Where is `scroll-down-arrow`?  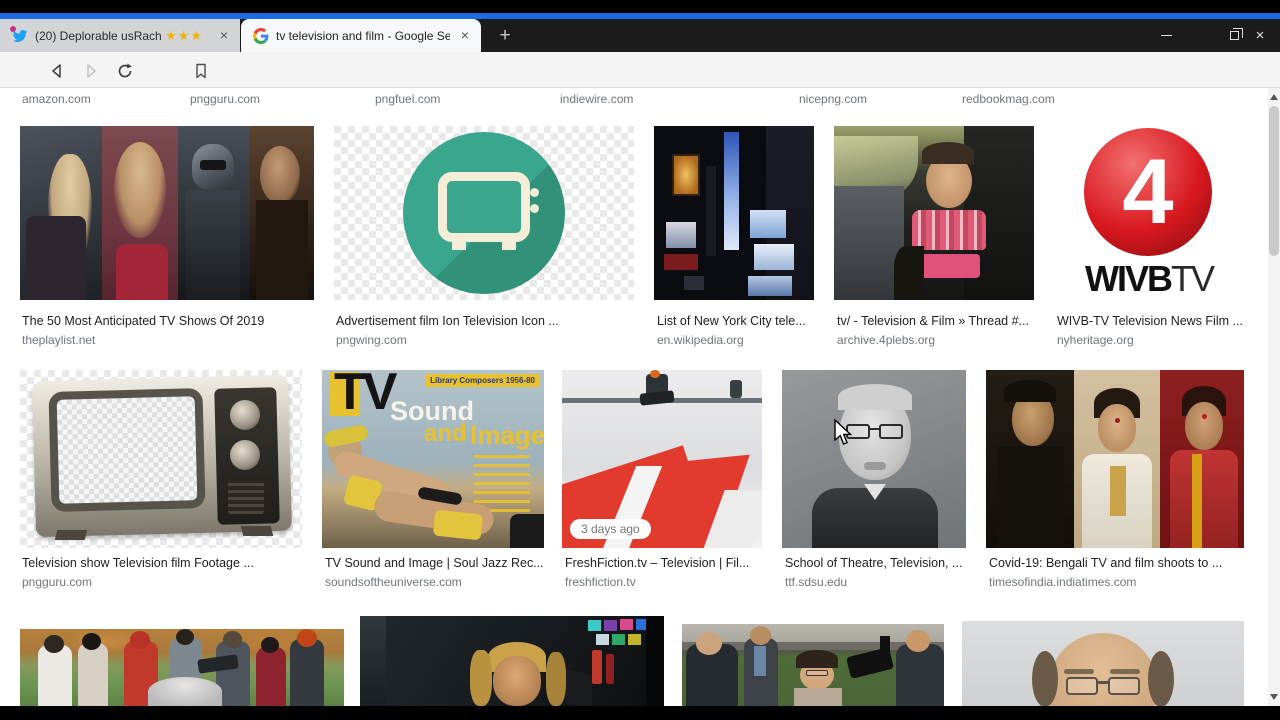
scroll-down-arrow is located at coordinates (1274, 697).